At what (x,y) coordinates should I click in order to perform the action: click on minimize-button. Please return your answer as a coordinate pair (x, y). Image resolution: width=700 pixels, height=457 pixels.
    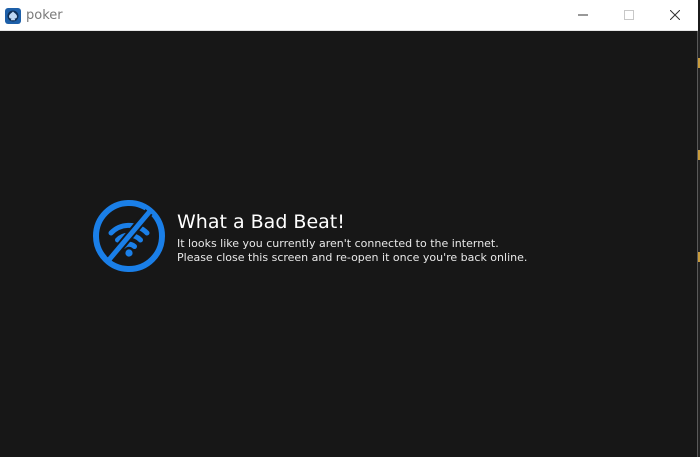
    Looking at the image, I should click on (583, 15).